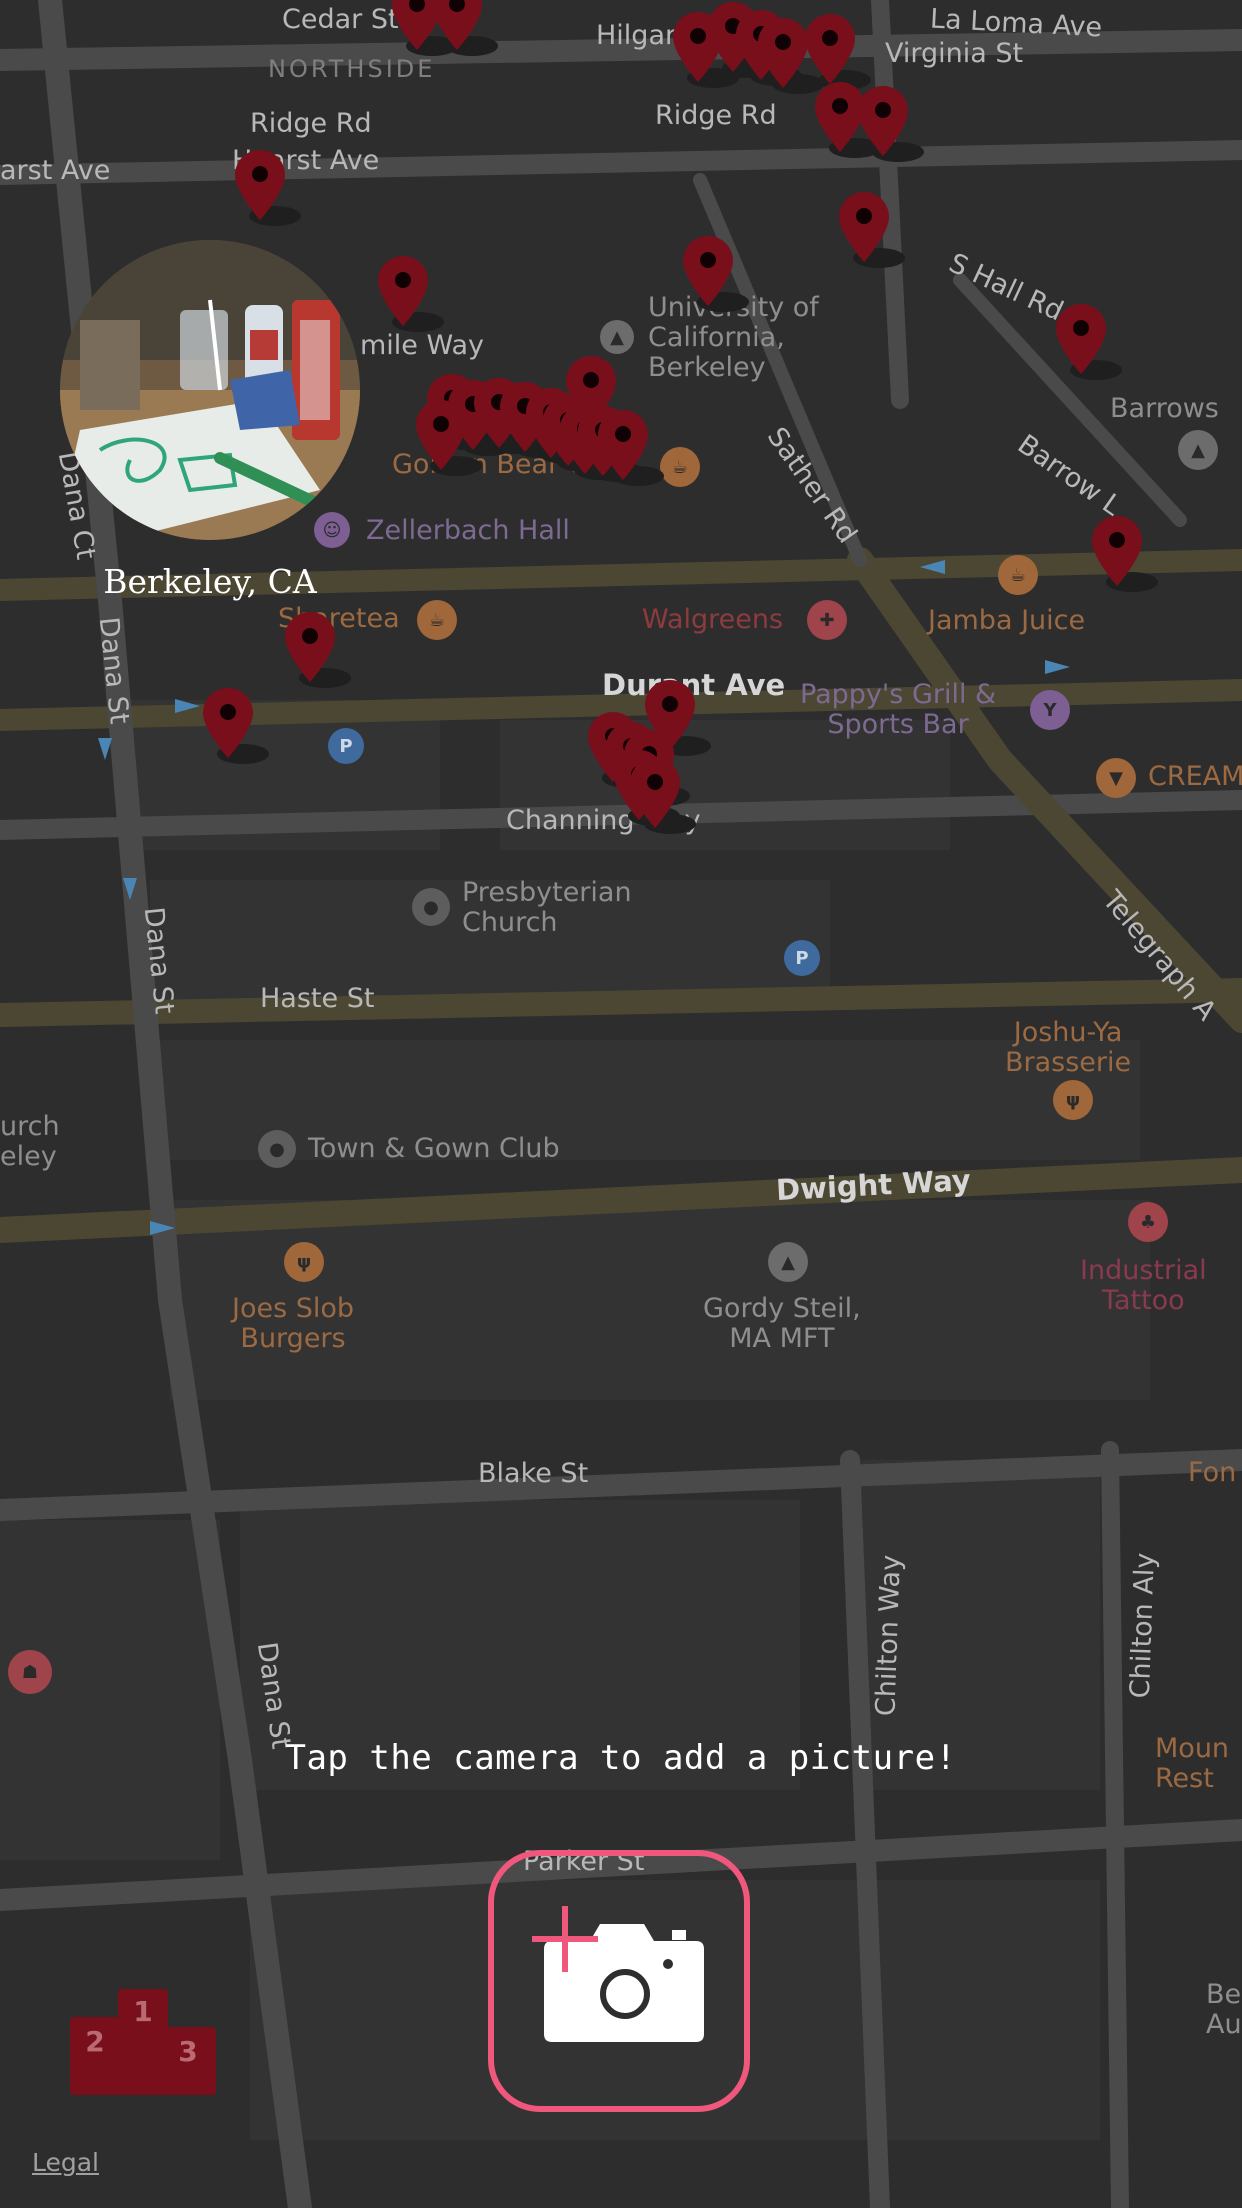 The width and height of the screenshot is (1242, 2208). Describe the element at coordinates (187, 2051) in the screenshot. I see `podium-third-place: 3` at that location.